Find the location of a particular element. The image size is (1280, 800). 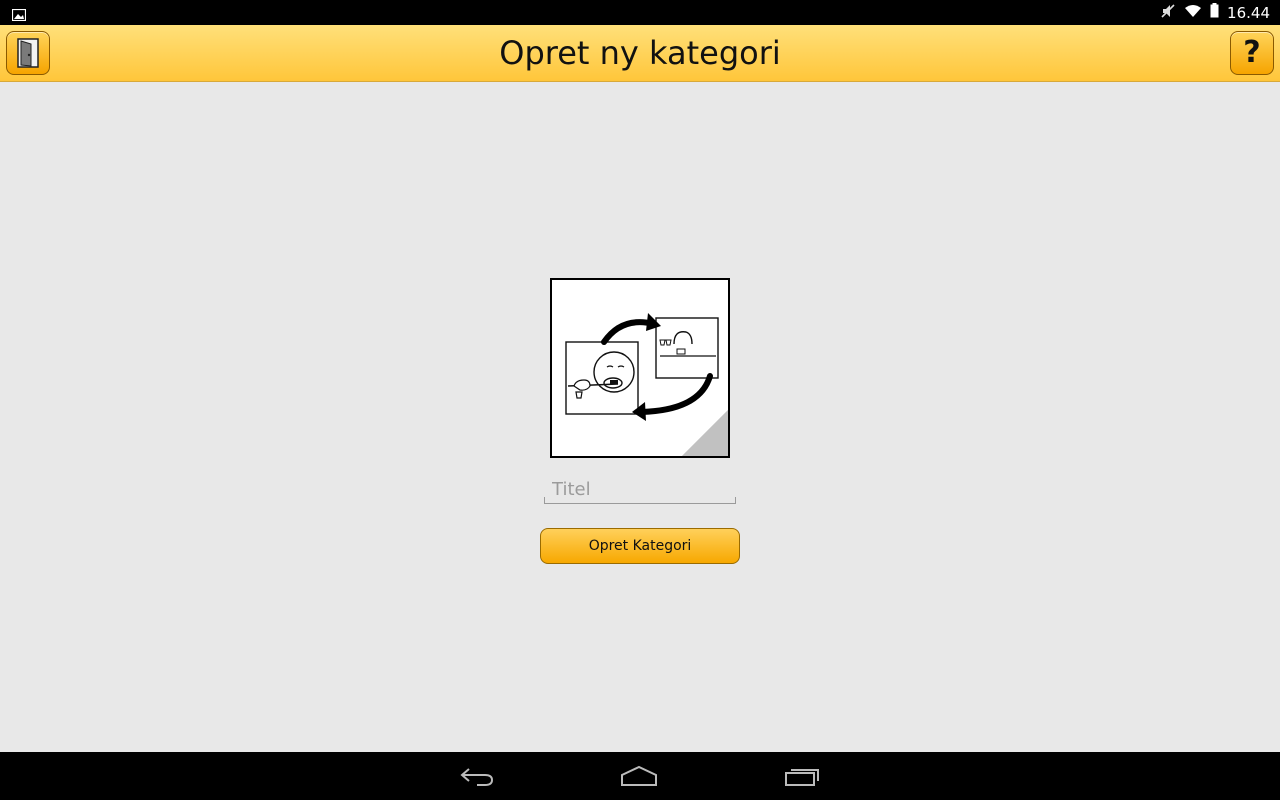

back-button is located at coordinates (477, 776).